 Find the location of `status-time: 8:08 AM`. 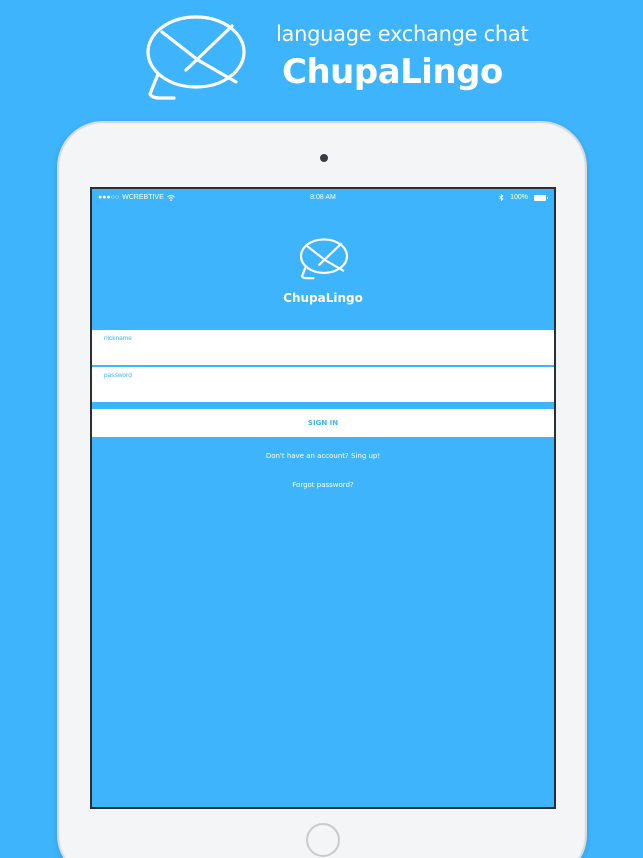

status-time: 8:08 AM is located at coordinates (323, 197).